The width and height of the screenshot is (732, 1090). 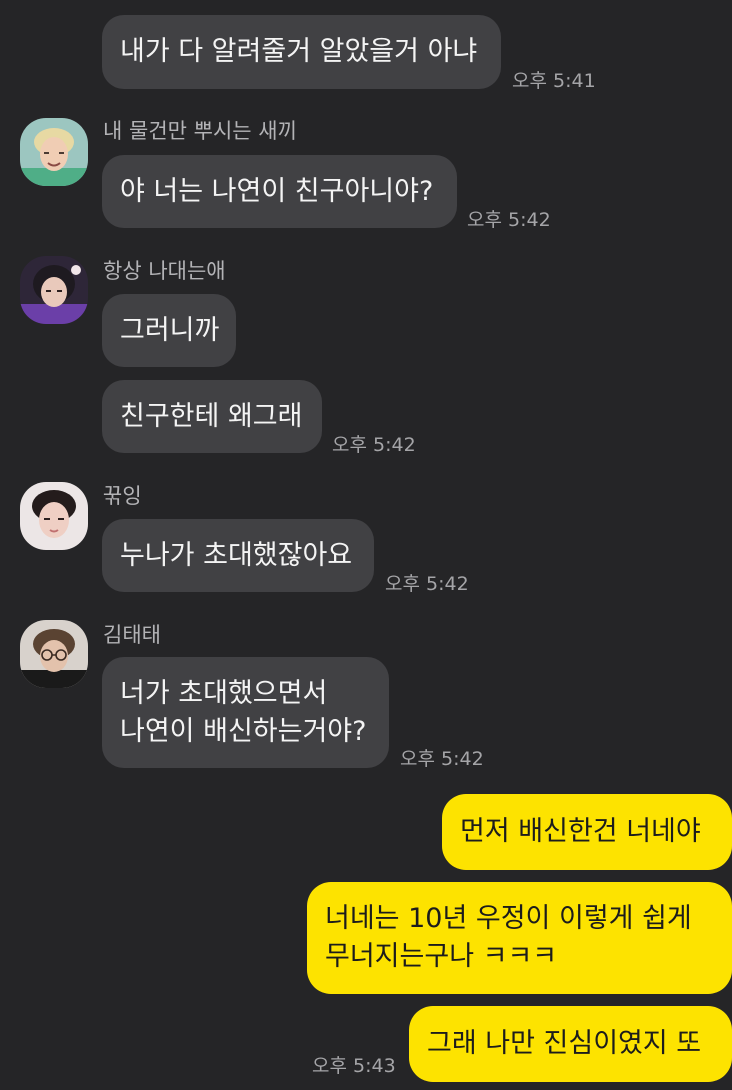 I want to click on message-bubble-outgoing: 그래 나만 진심이였지 또, so click(x=570, y=1044).